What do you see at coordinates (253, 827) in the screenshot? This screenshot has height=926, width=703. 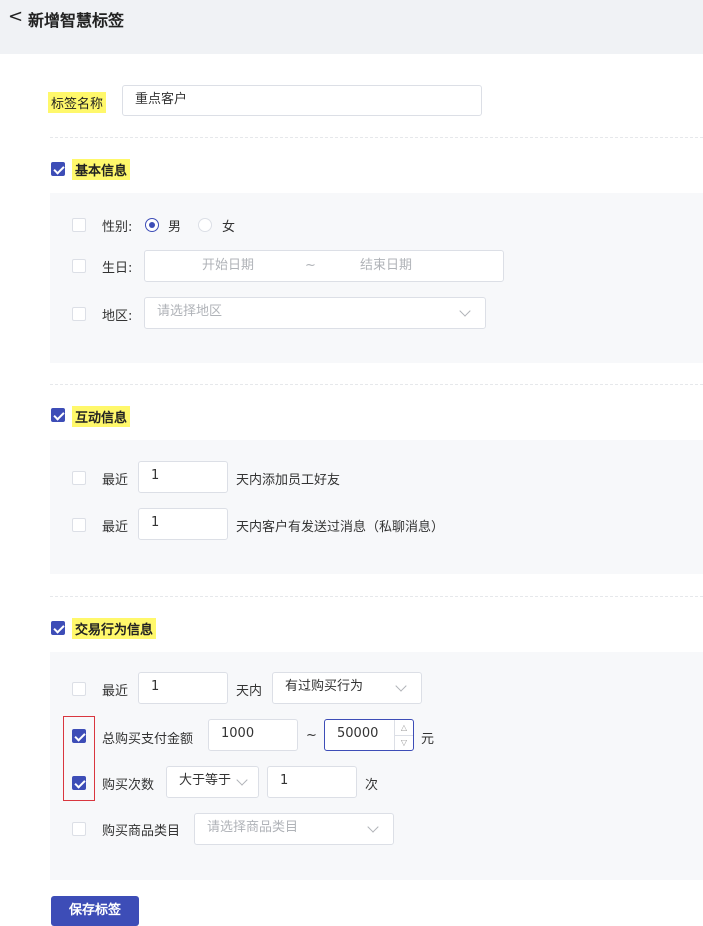 I see `category-placeholder: 请选择商品类目` at bounding box center [253, 827].